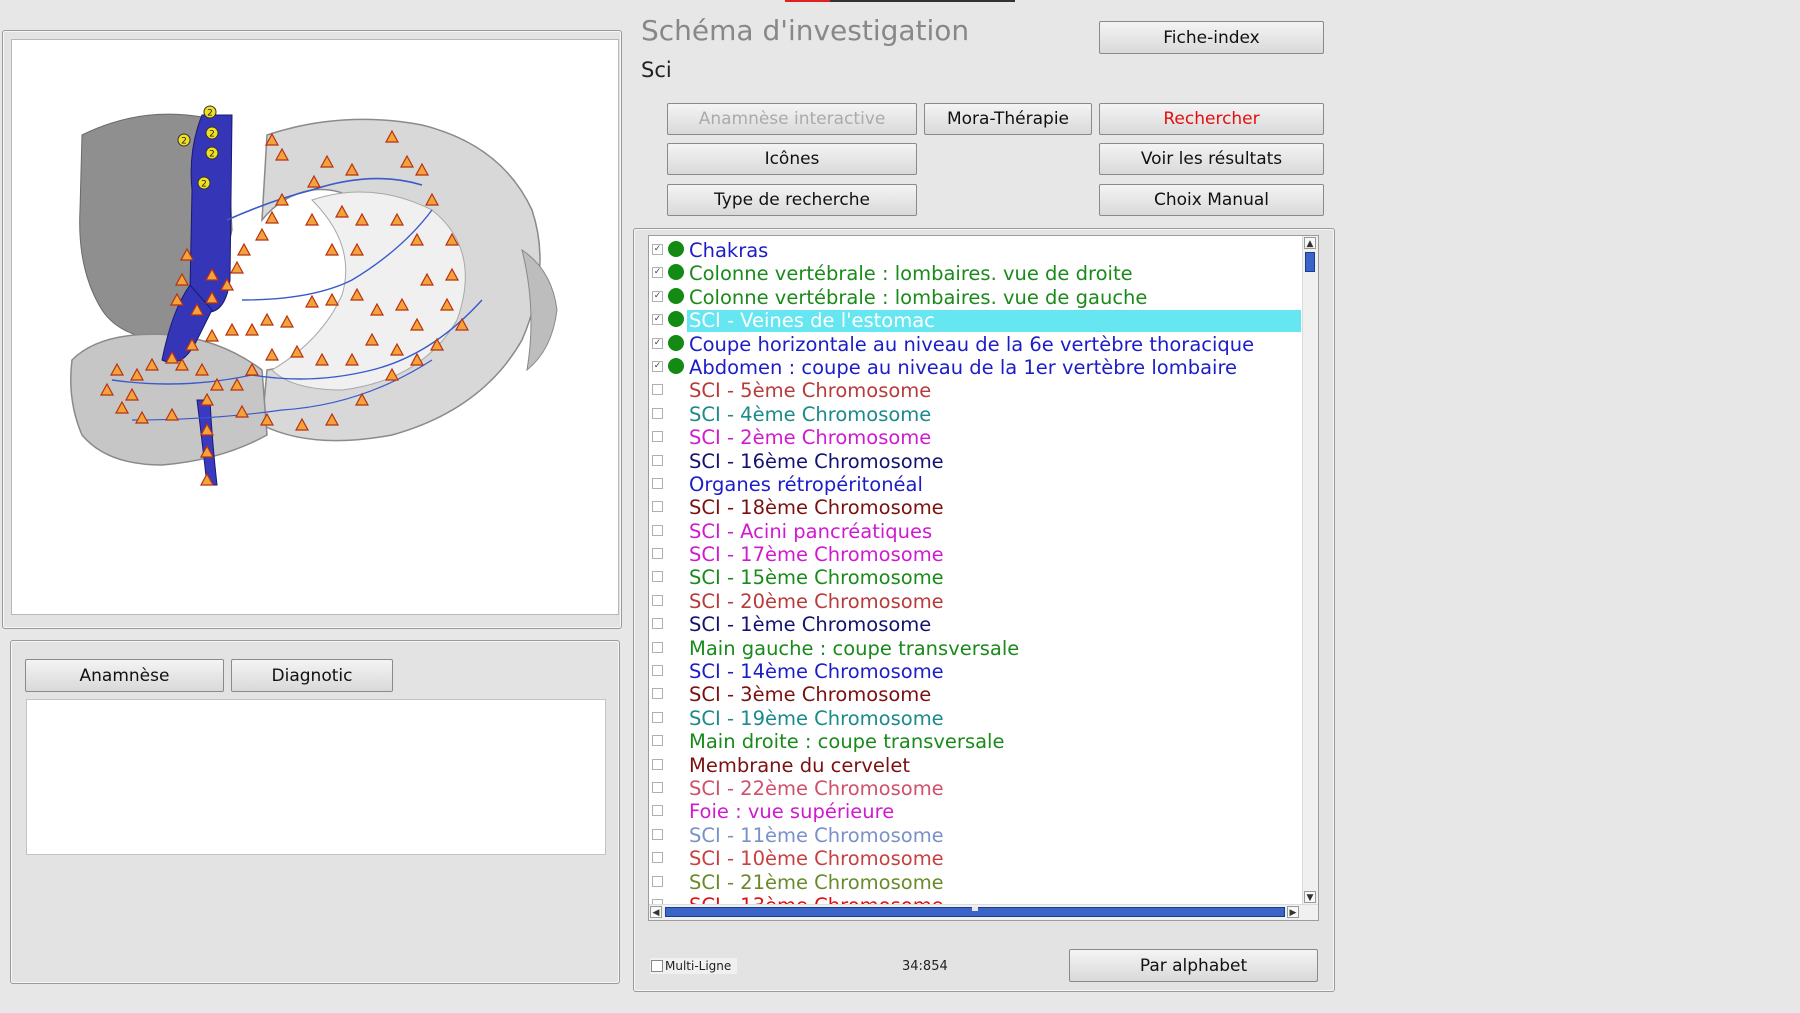 This screenshot has width=1800, height=1013. Describe the element at coordinates (975, 624) in the screenshot. I see `list-item: SCI - 1ème Chromosome` at that location.